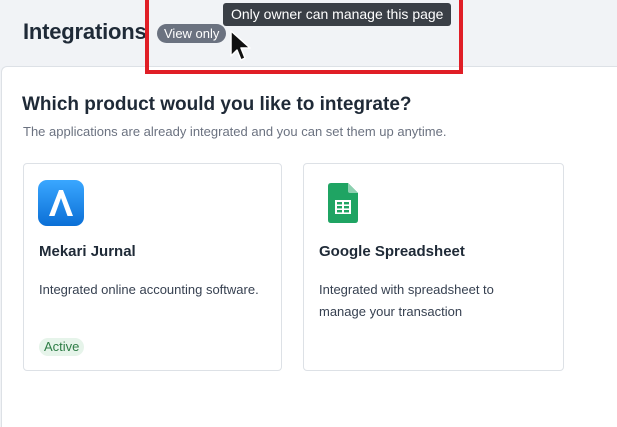 The height and width of the screenshot is (427, 617). What do you see at coordinates (61, 205) in the screenshot?
I see `mekari-jurnal-logo-icon` at bounding box center [61, 205].